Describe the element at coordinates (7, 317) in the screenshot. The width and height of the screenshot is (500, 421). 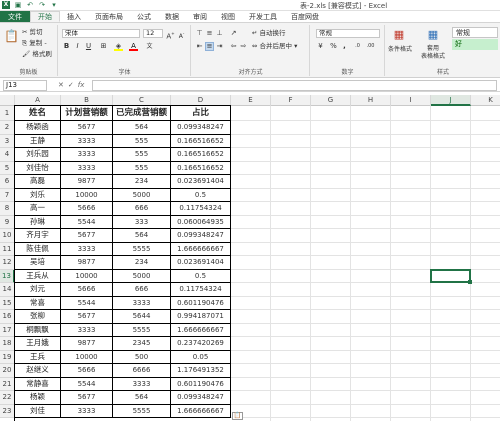
I see `row-header-16: 16` at that location.